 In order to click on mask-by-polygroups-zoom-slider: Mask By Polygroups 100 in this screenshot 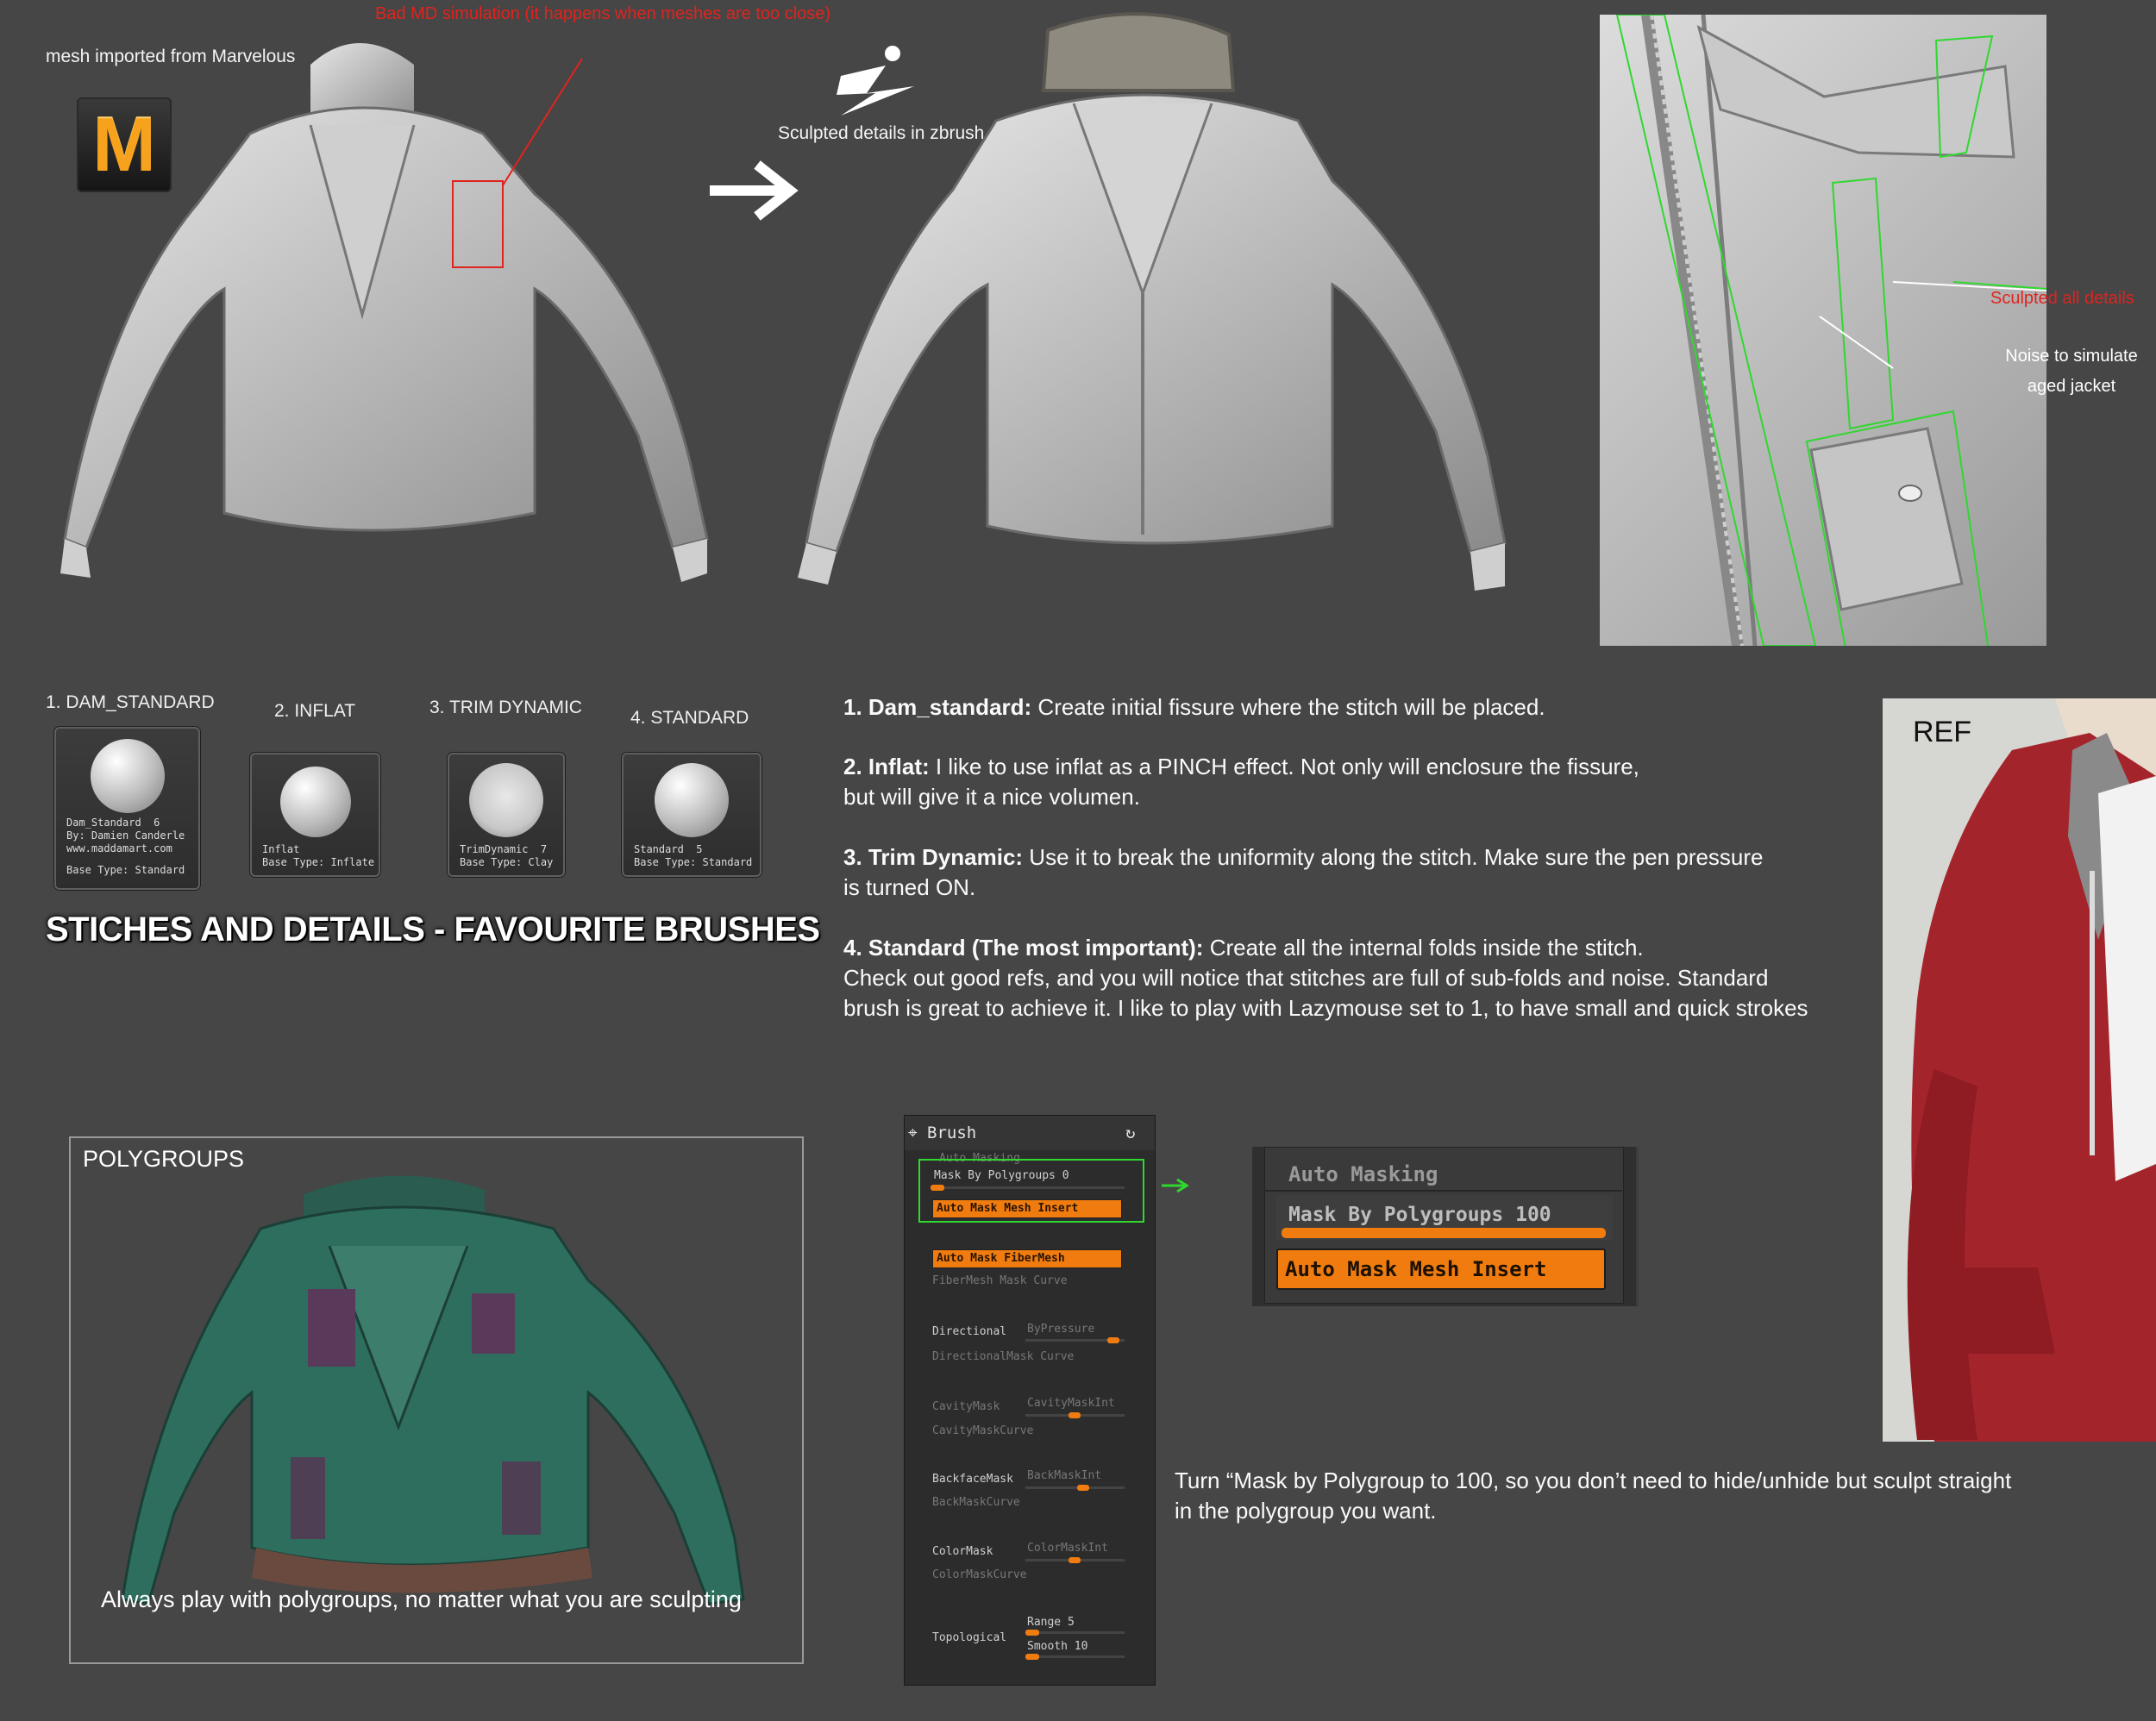, I will do `click(1444, 1217)`.